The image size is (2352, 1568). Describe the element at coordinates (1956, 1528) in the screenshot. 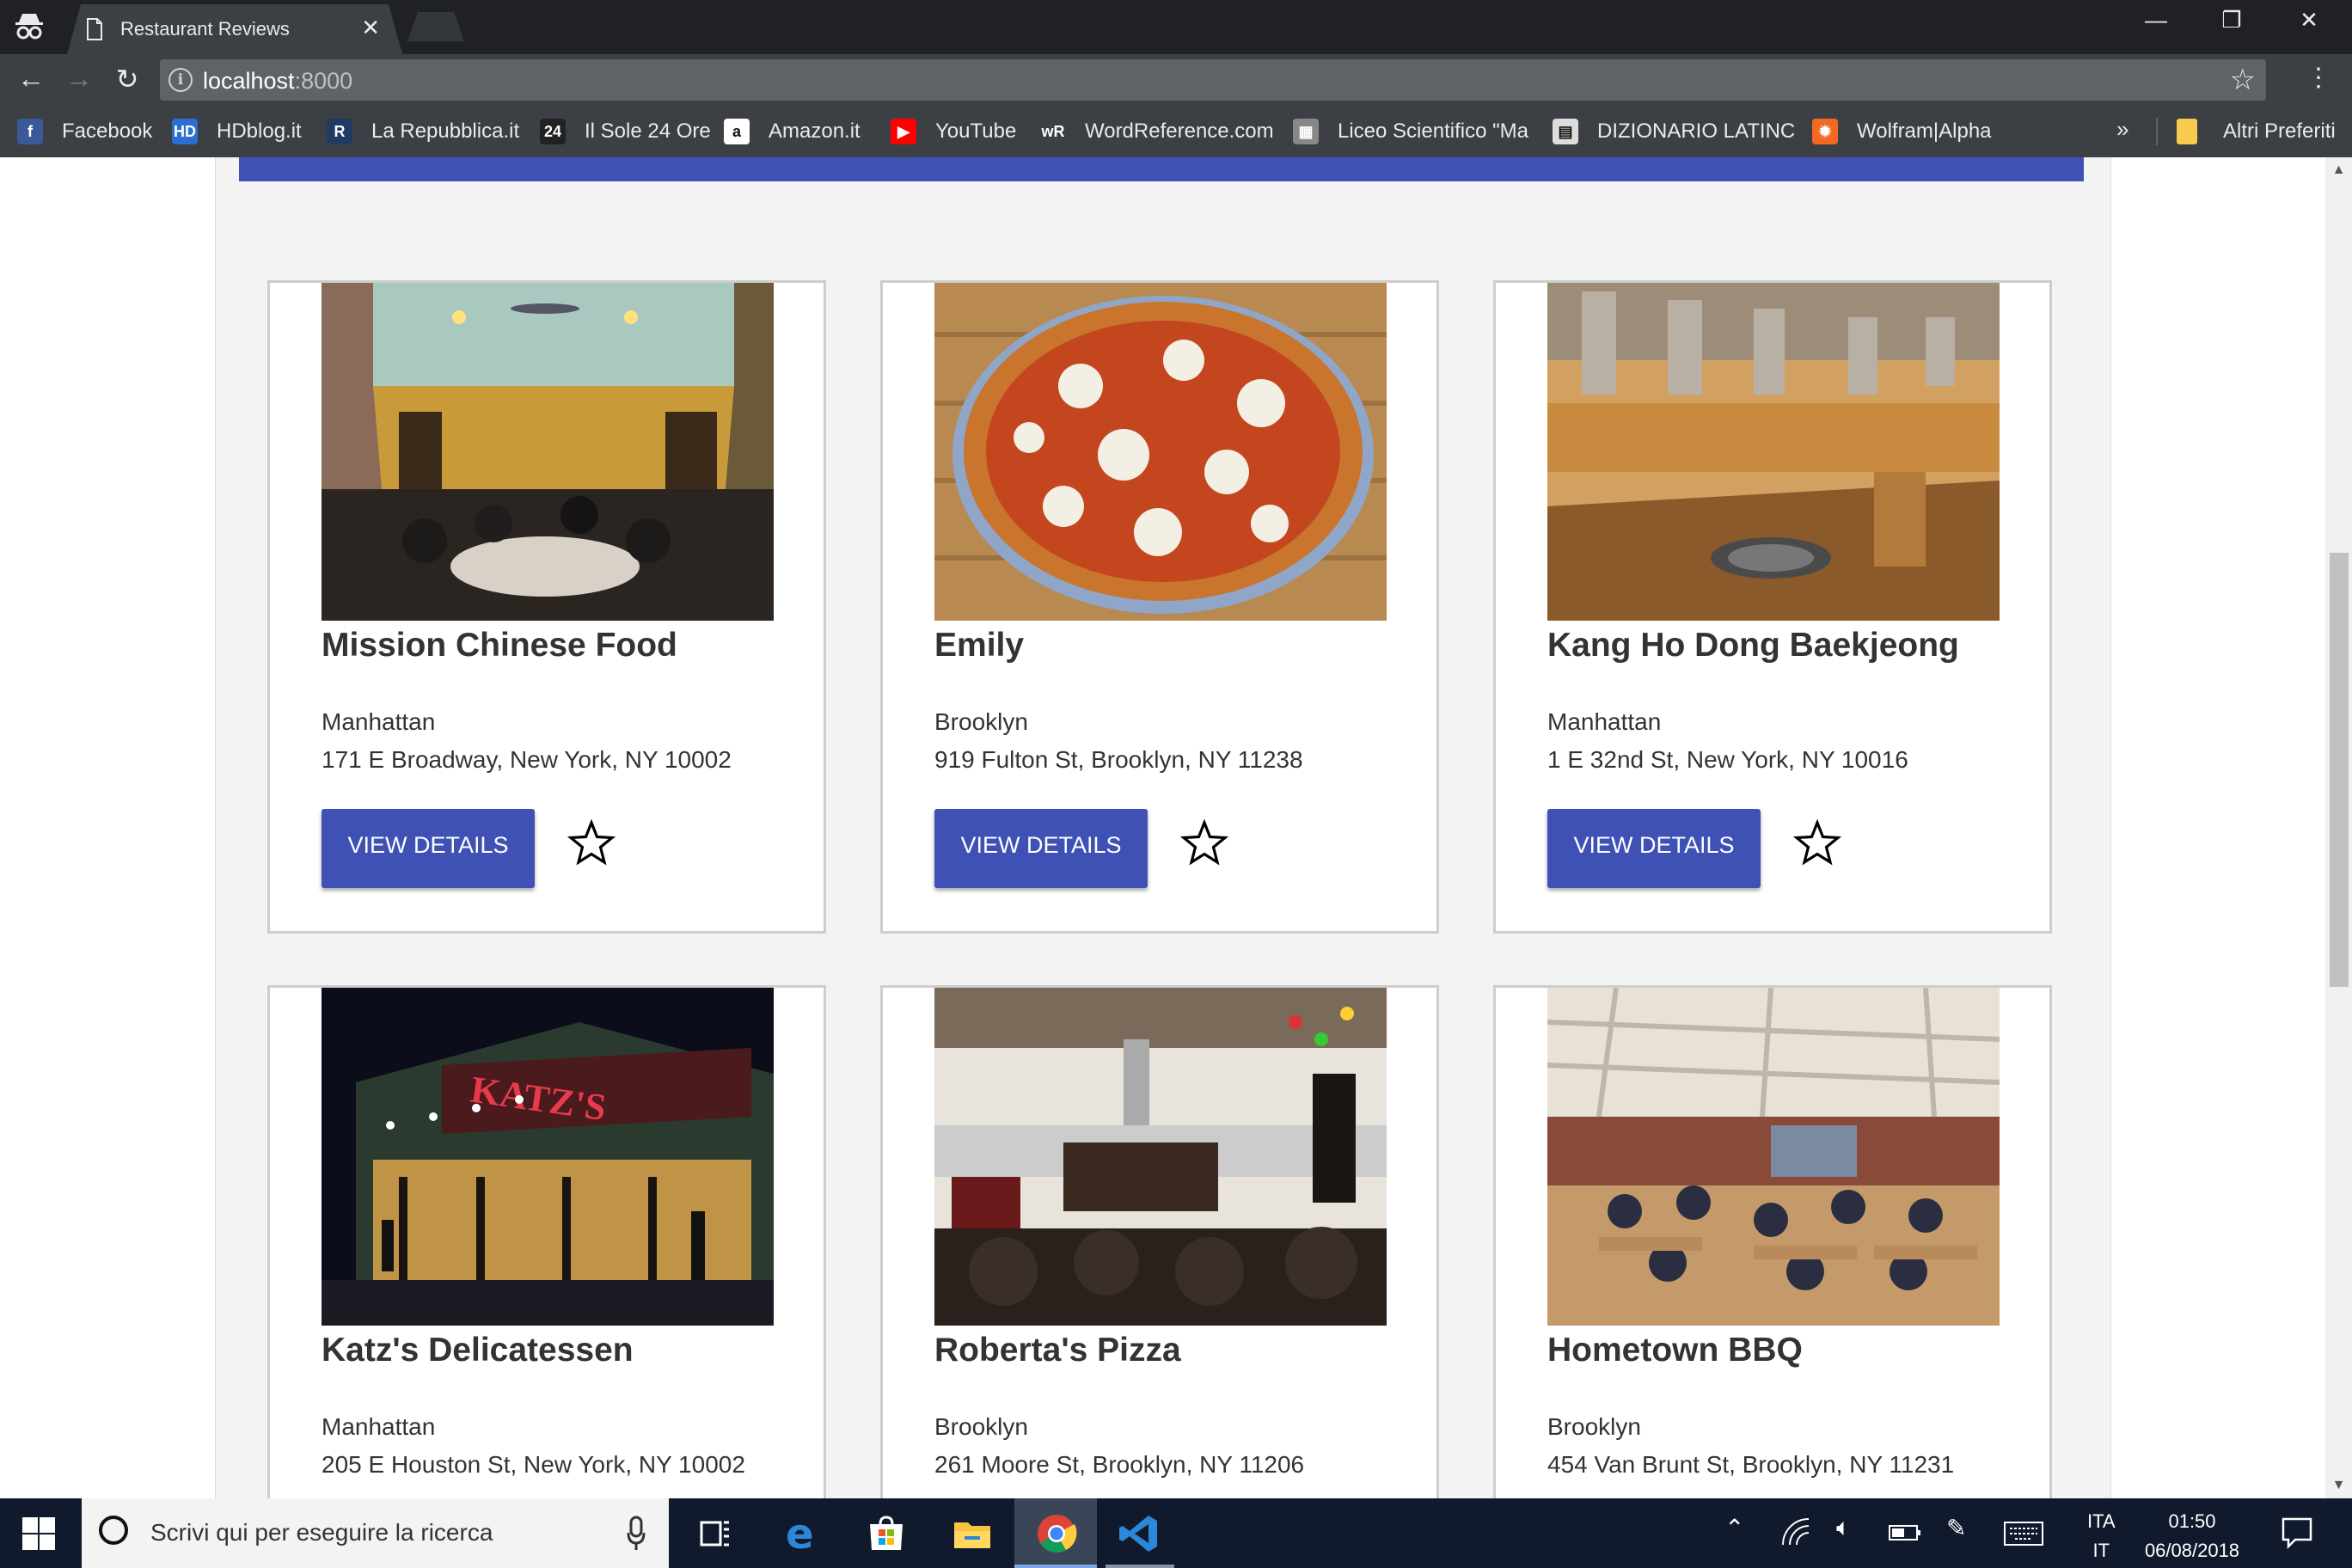

I see `pen-ink-icon: ✎` at that location.